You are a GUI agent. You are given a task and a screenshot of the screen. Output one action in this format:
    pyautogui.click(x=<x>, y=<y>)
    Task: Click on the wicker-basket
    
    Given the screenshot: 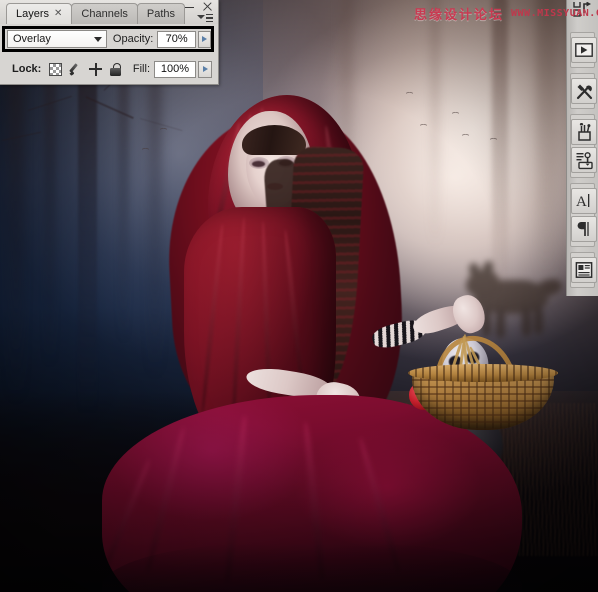 What is the action you would take?
    pyautogui.click(x=483, y=379)
    